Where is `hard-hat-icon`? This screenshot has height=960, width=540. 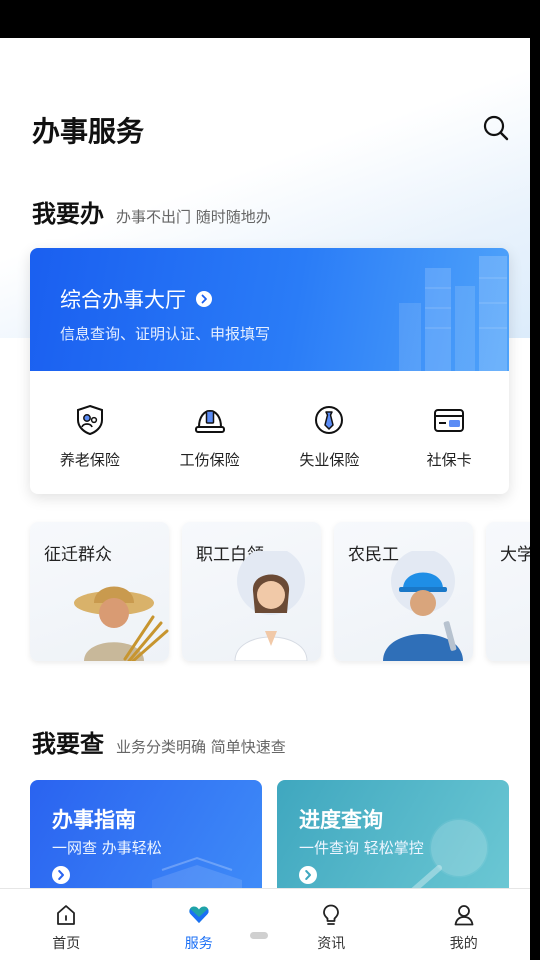
hard-hat-icon is located at coordinates (209, 421).